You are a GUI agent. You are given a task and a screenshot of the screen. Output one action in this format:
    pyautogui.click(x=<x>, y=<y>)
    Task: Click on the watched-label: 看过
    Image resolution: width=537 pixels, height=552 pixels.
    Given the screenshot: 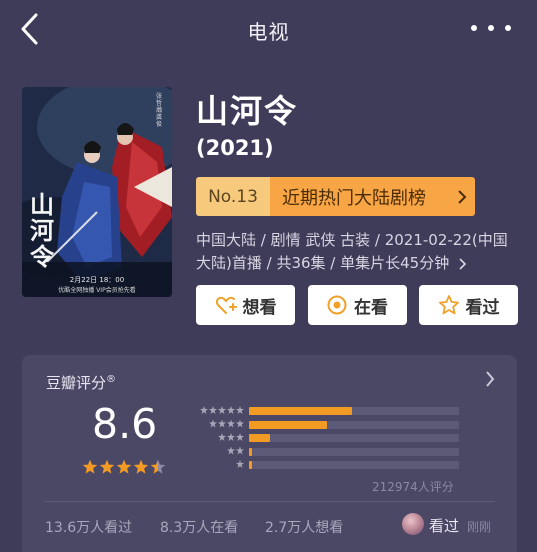 What is the action you would take?
    pyautogui.click(x=482, y=307)
    